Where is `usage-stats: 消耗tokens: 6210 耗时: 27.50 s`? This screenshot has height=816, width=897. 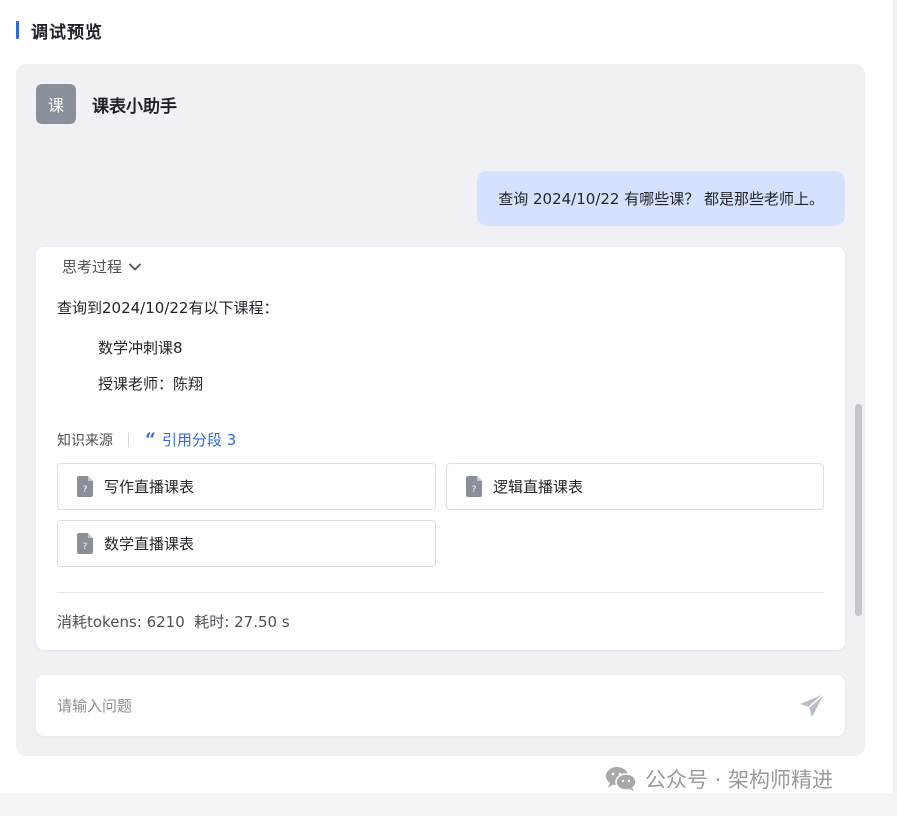 usage-stats: 消耗tokens: 6210 耗时: 27.50 s is located at coordinates (173, 622).